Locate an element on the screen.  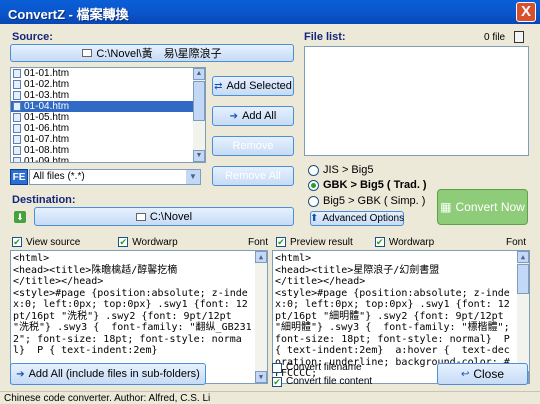
file-list-item: 01-09.htm is located at coordinates (108, 159).